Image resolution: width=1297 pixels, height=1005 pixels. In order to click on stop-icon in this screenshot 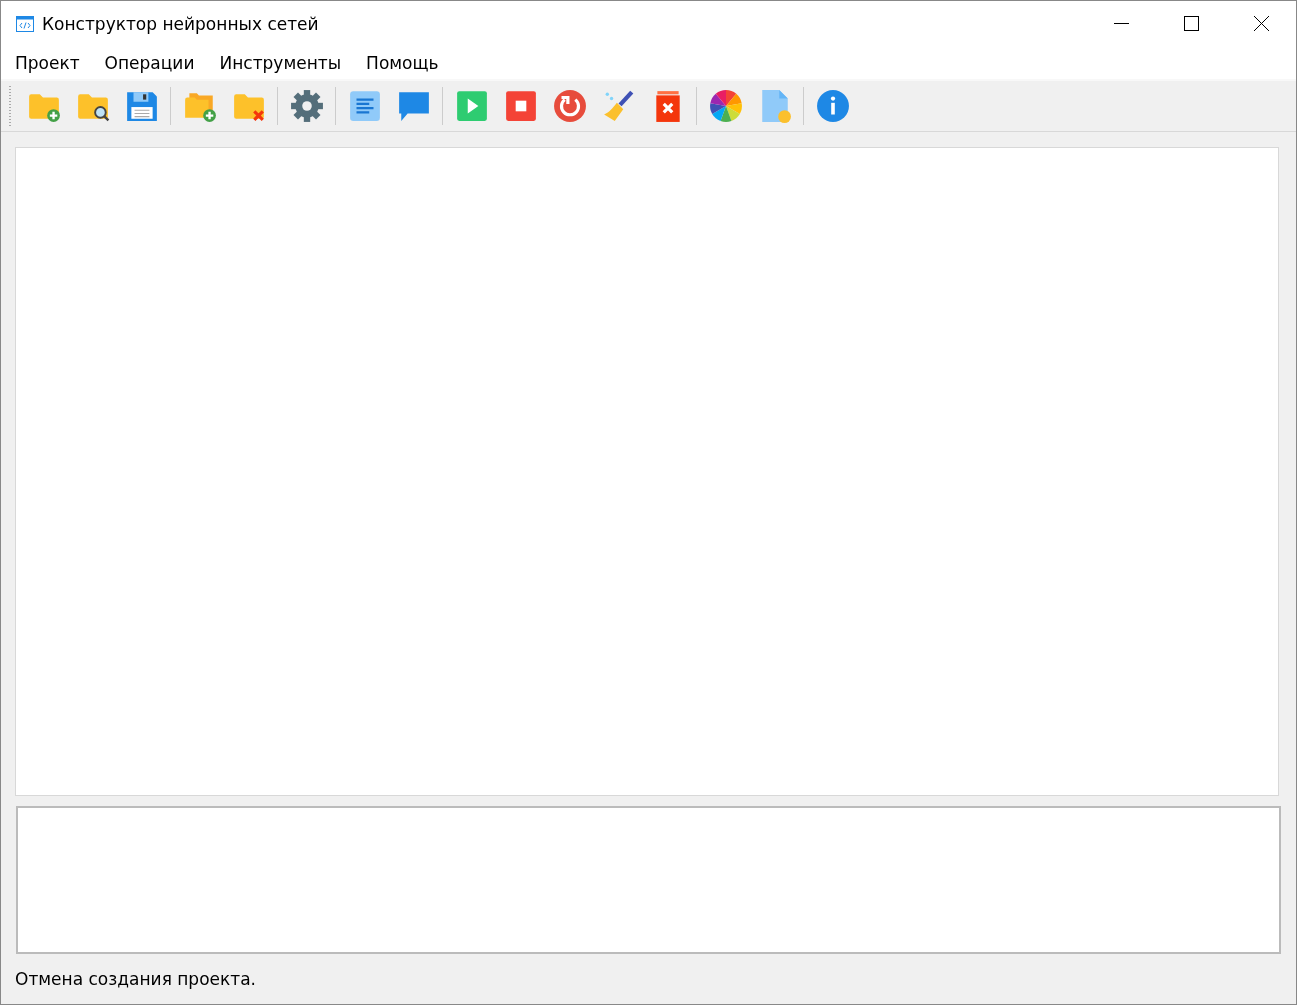, I will do `click(520, 106)`.